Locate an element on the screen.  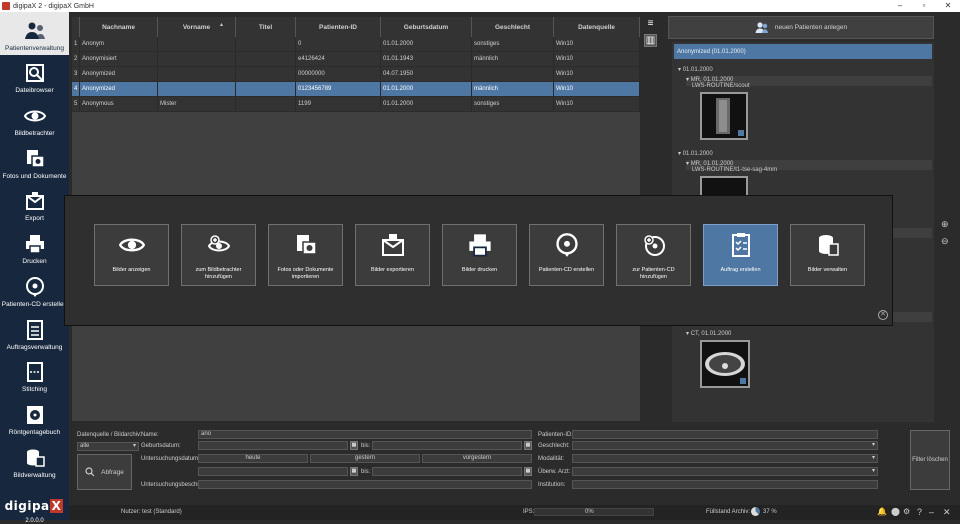
tree-study-node: ▾ CT, 01.01.2000 is located at coordinates (708, 333).